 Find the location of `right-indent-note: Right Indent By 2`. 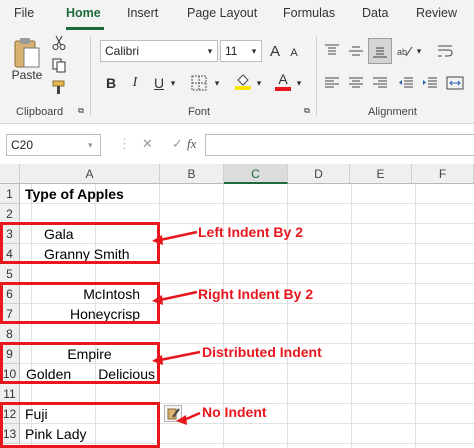

right-indent-note: Right Indent By 2 is located at coordinates (256, 294).